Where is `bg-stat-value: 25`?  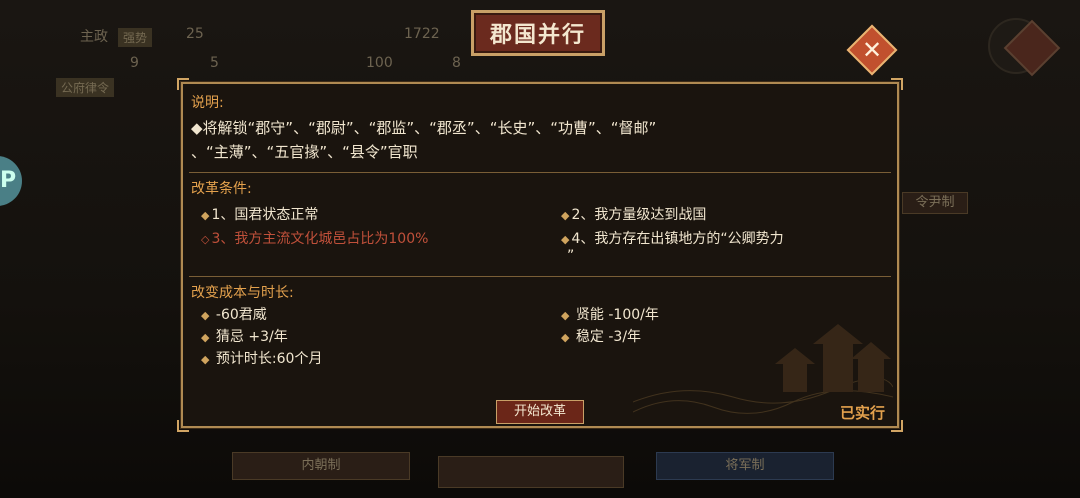
bg-stat-value: 25 is located at coordinates (195, 34).